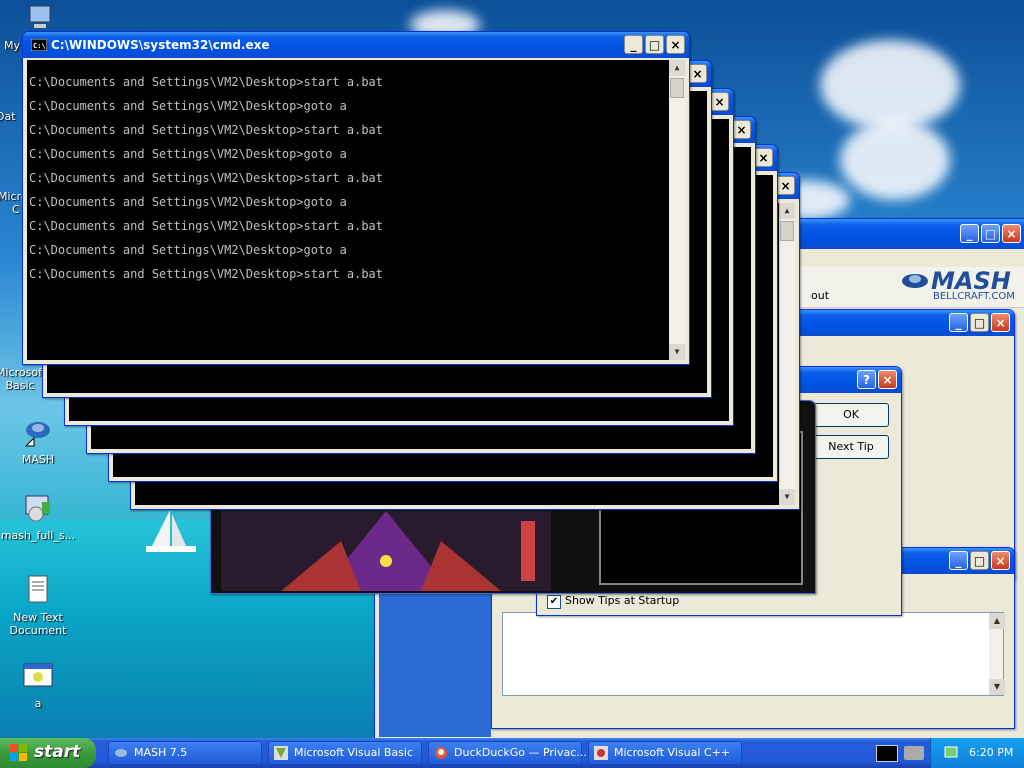 Image resolution: width=1024 pixels, height=768 pixels. What do you see at coordinates (887, 753) in the screenshot?
I see `console-tray-icon` at bounding box center [887, 753].